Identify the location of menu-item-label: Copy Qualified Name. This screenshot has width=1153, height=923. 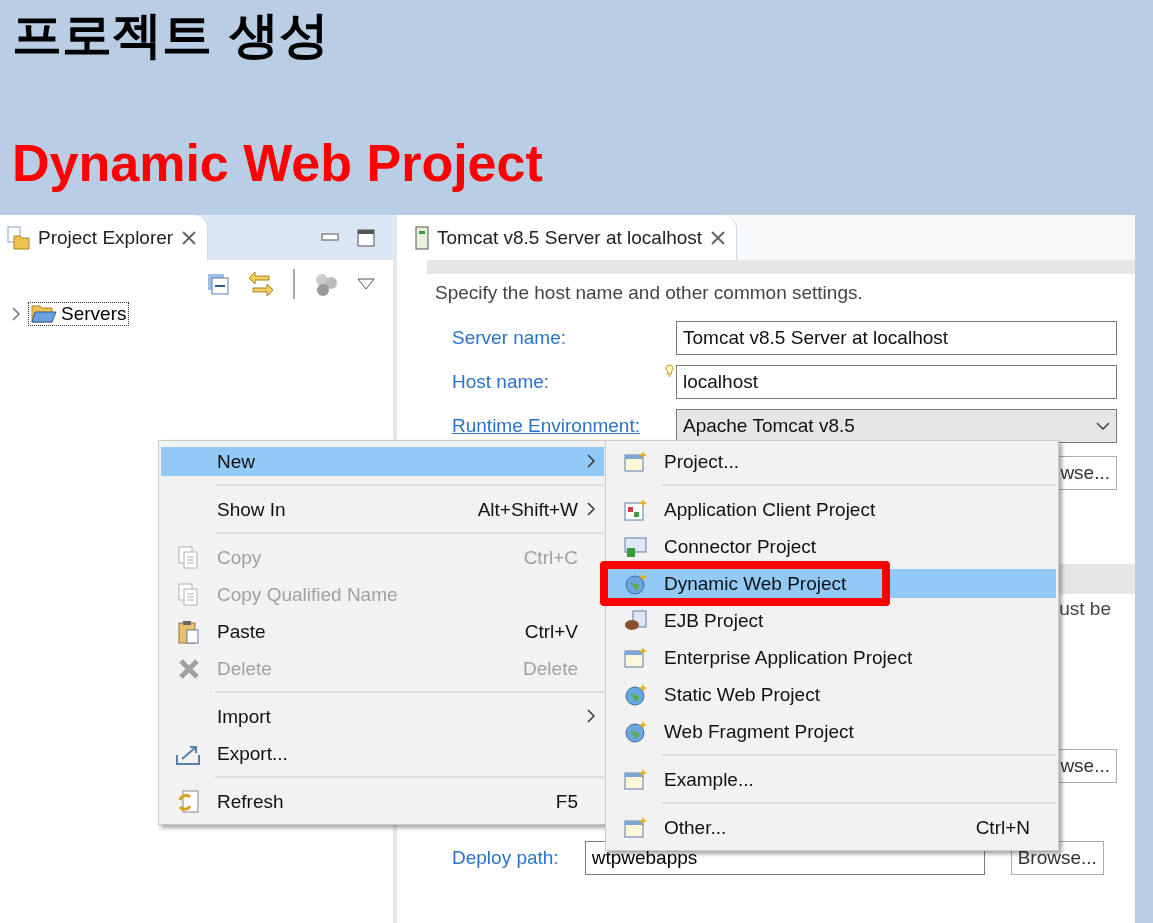
(308, 594).